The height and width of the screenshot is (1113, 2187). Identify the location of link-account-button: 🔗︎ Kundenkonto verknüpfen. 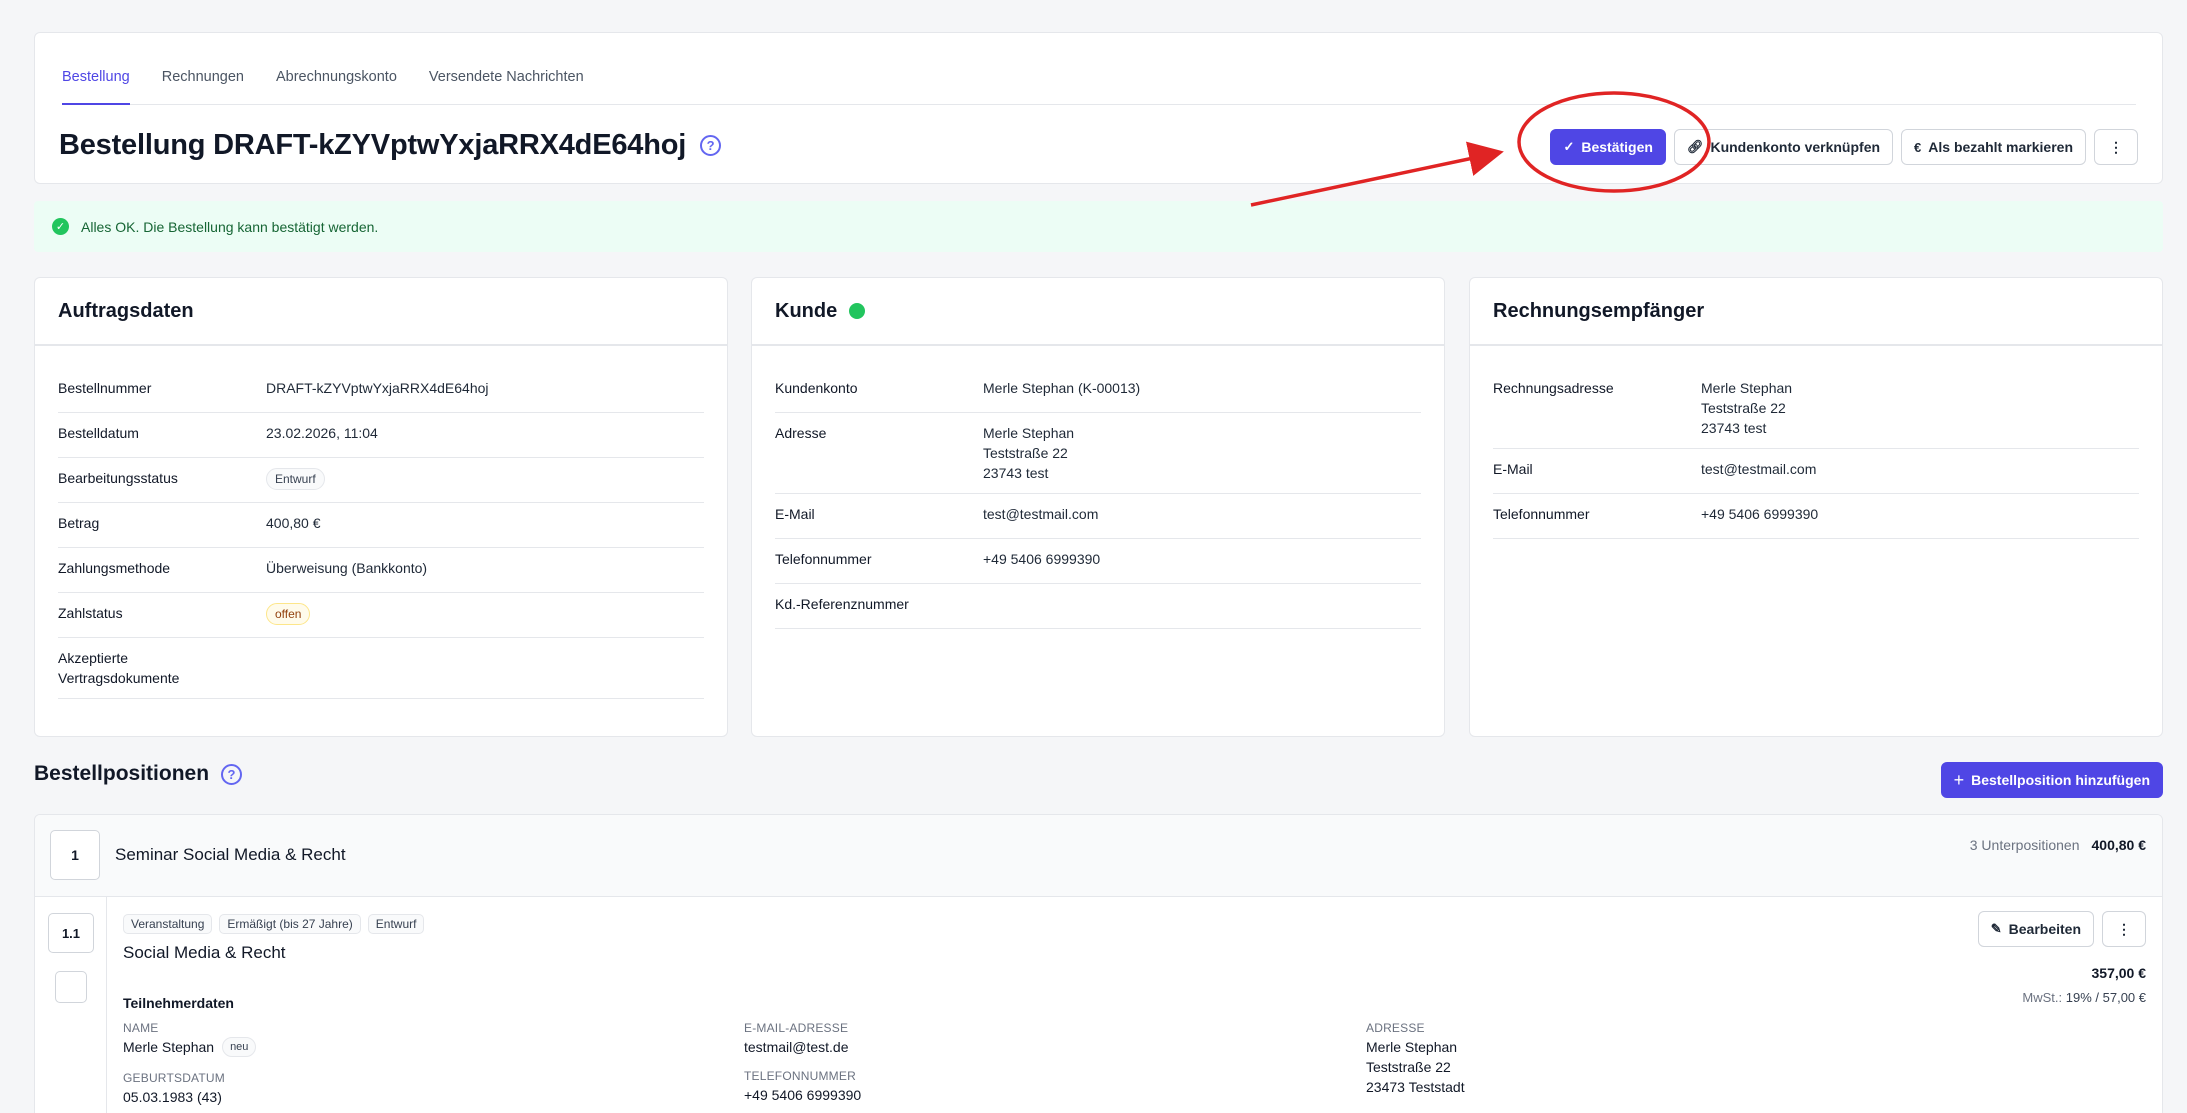
(1783, 147).